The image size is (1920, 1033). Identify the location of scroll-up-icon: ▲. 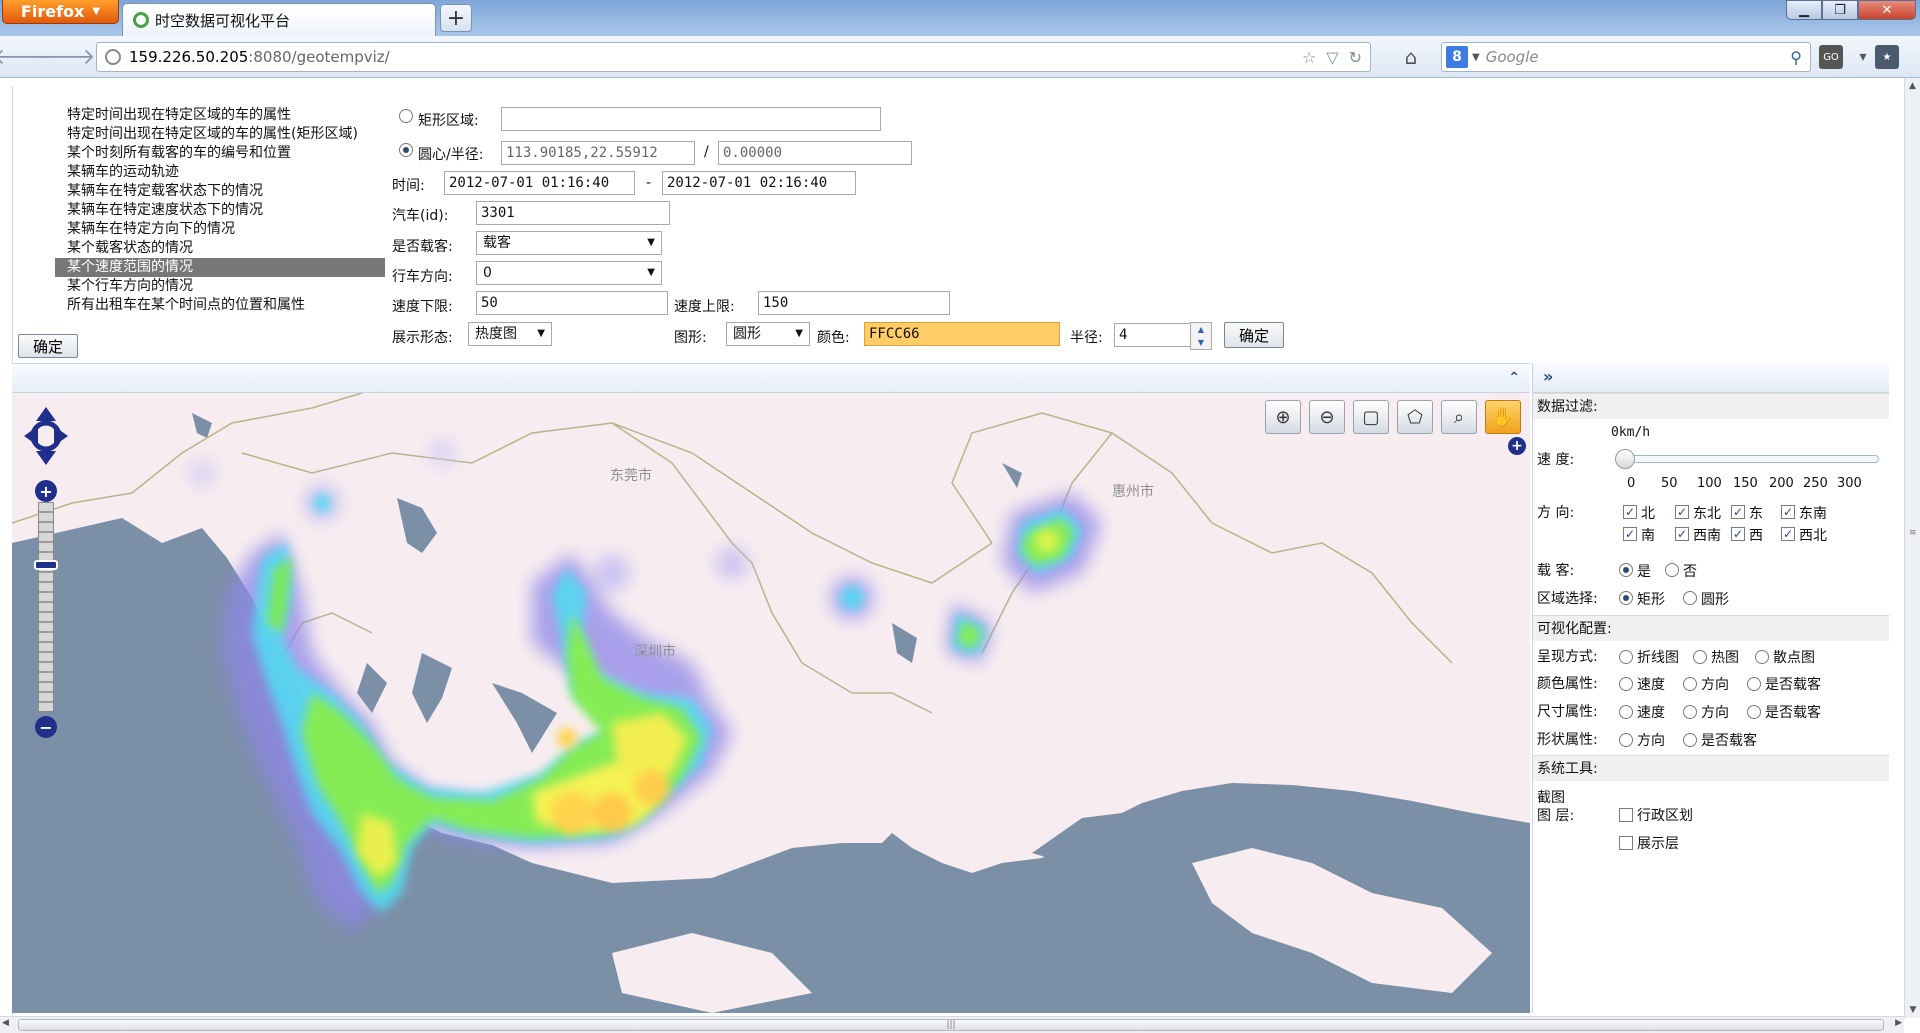
(1912, 86).